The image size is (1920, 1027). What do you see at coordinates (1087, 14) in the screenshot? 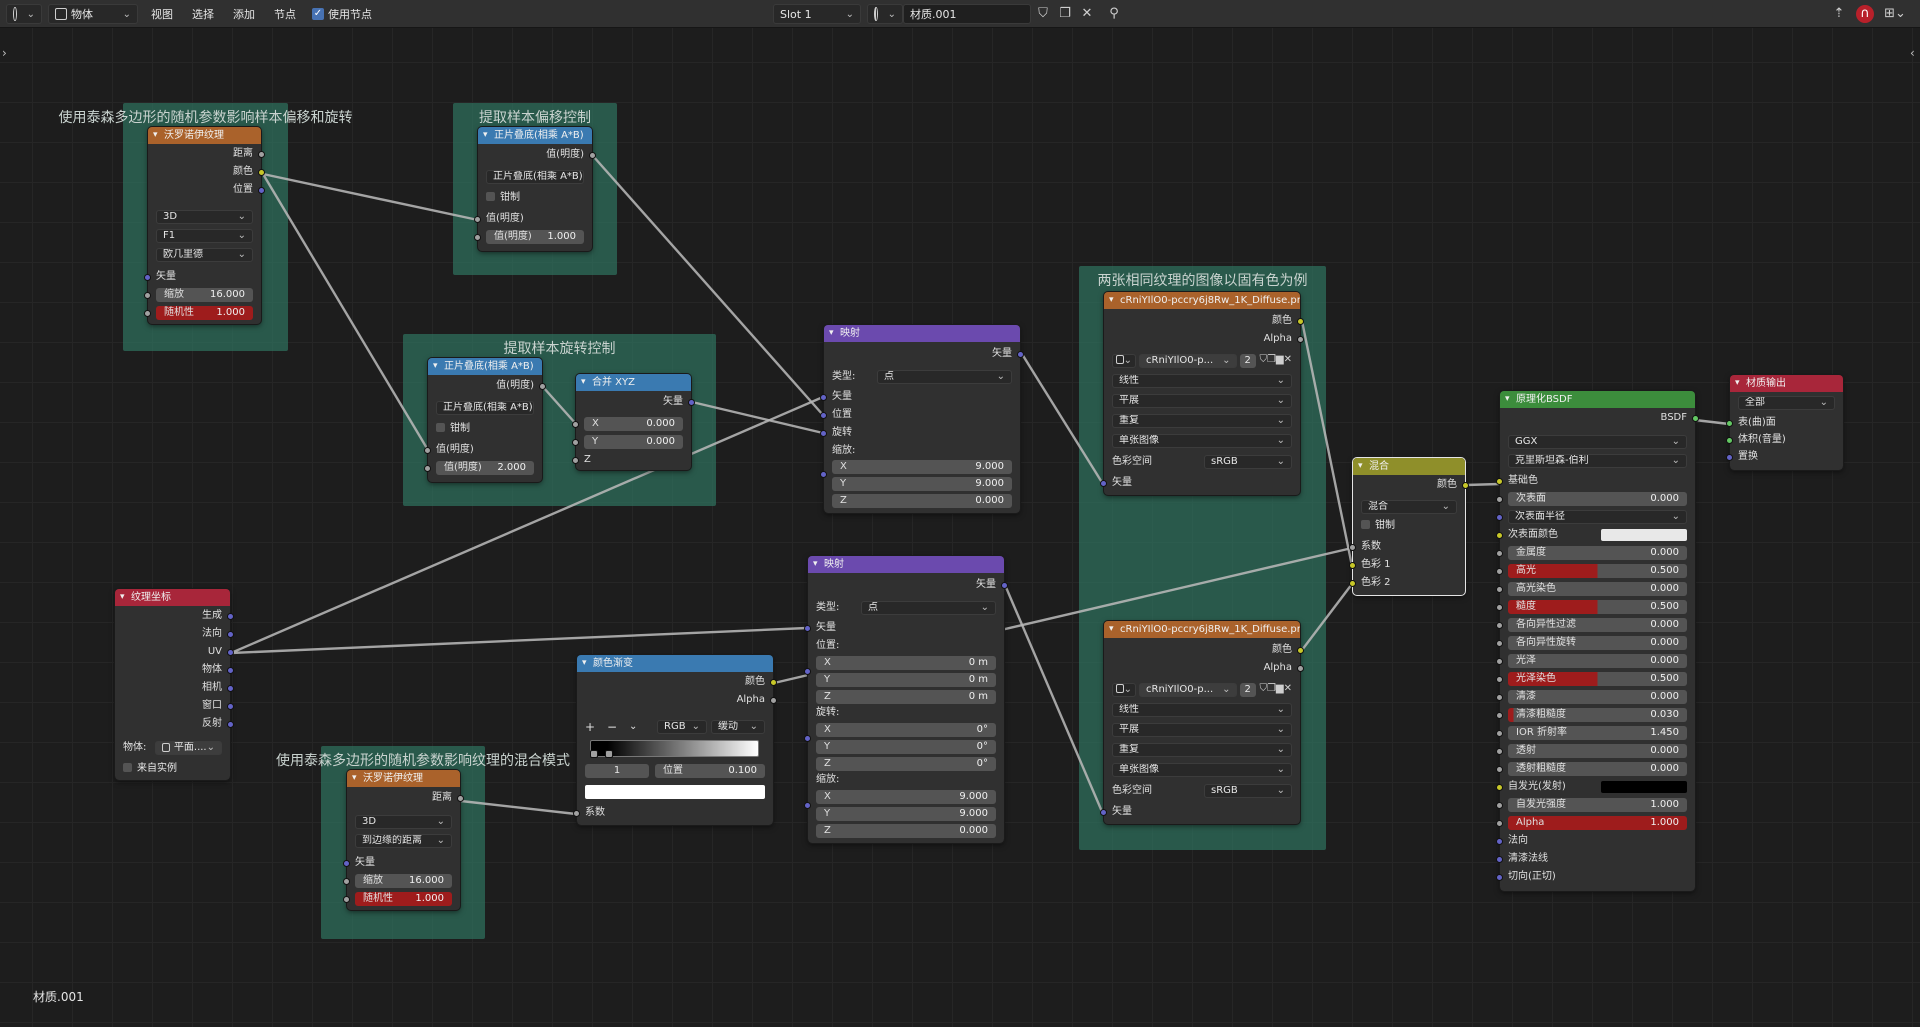
I see `unlink-material-icon: ✕` at bounding box center [1087, 14].